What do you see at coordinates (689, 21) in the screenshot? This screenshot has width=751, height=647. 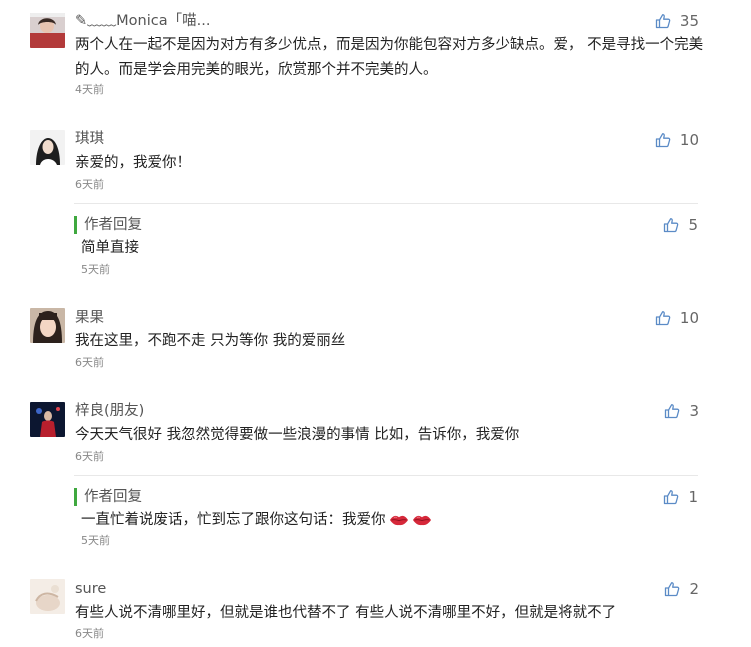 I see `like-count: 35` at bounding box center [689, 21].